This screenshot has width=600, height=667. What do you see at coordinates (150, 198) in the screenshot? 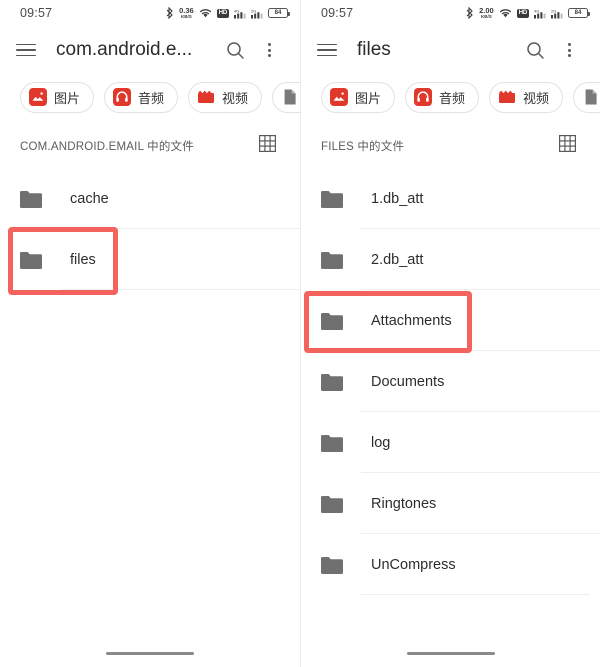
I see `list-item: cache` at bounding box center [150, 198].